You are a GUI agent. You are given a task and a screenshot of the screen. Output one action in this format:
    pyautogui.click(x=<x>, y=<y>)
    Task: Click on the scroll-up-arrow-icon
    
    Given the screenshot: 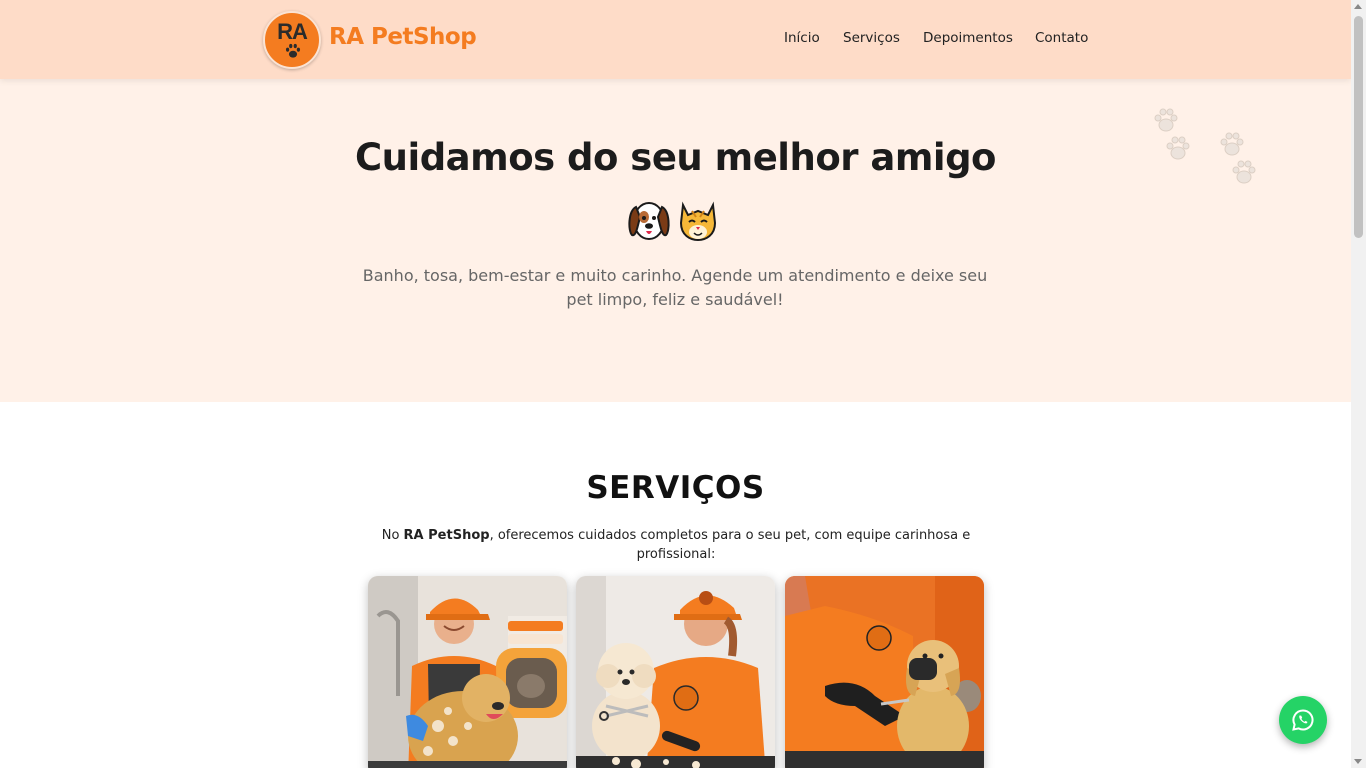 What is the action you would take?
    pyautogui.click(x=1358, y=6)
    